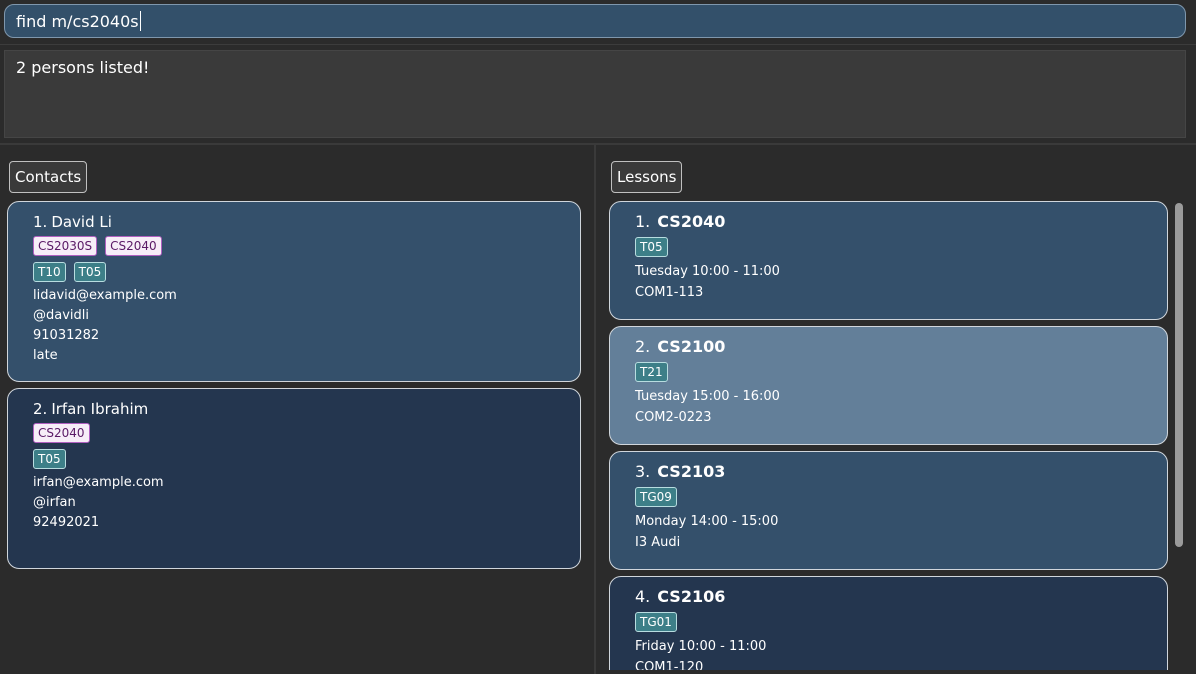 The image size is (1196, 674). What do you see at coordinates (736, 396) in the screenshot?
I see `lesson-time: 15:00 - 16:00` at bounding box center [736, 396].